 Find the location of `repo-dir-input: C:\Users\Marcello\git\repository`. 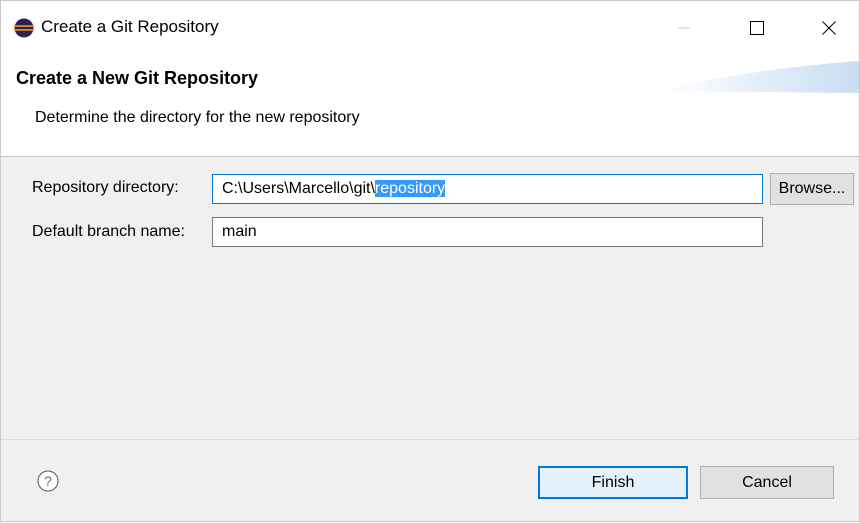

repo-dir-input: C:\Users\Marcello\git\repository is located at coordinates (487, 189).